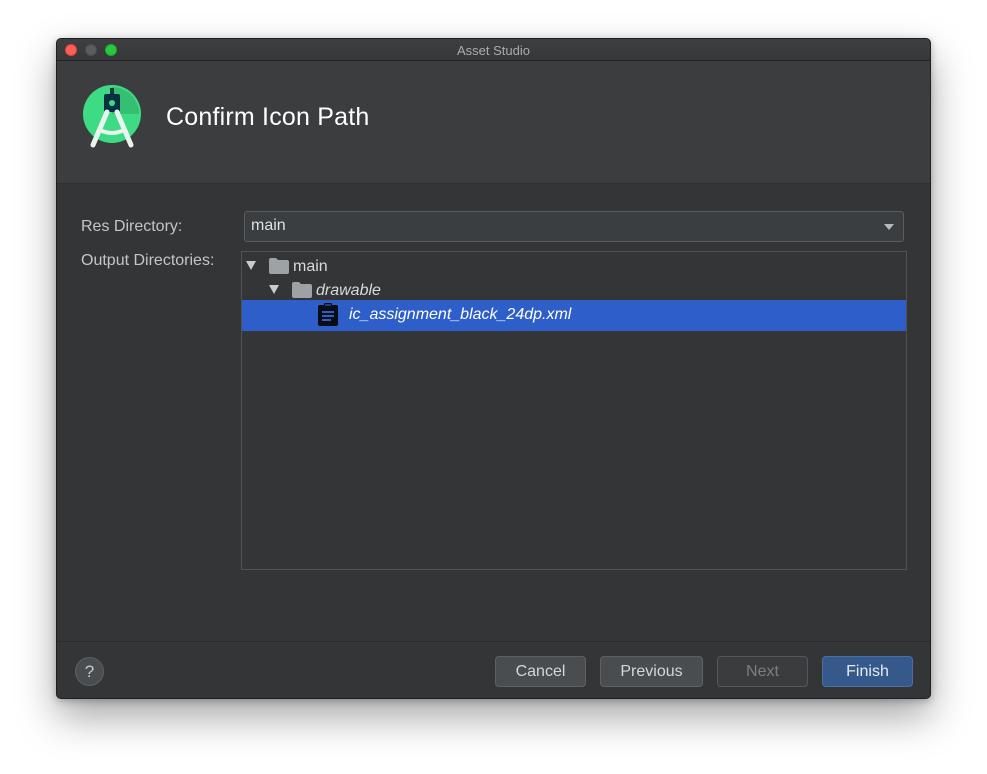  I want to click on cancel-button: Cancel, so click(540, 671).